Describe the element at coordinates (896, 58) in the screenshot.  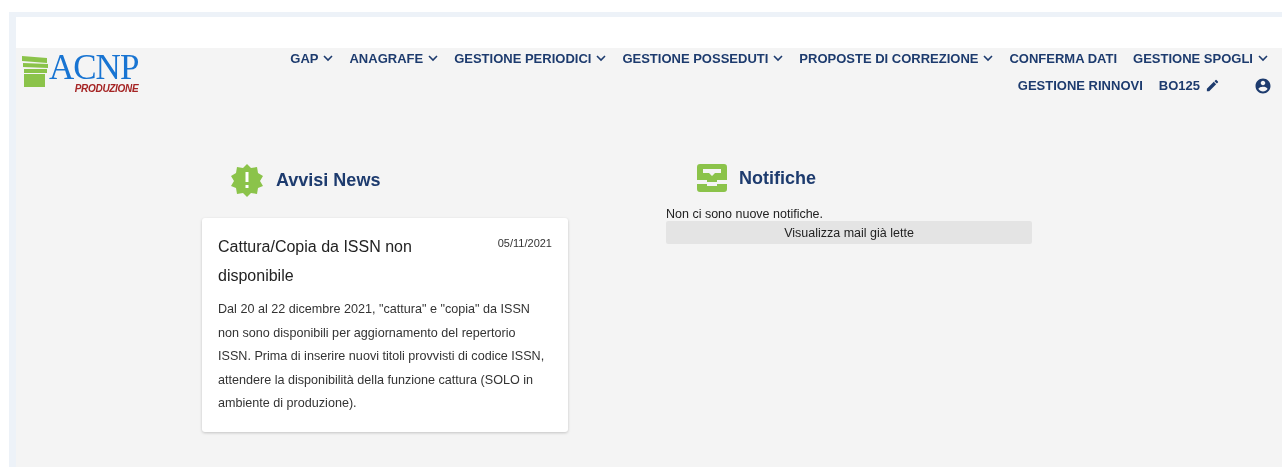
I see `menu-dropdown: PROPOSTE DI CORREZIONE` at that location.